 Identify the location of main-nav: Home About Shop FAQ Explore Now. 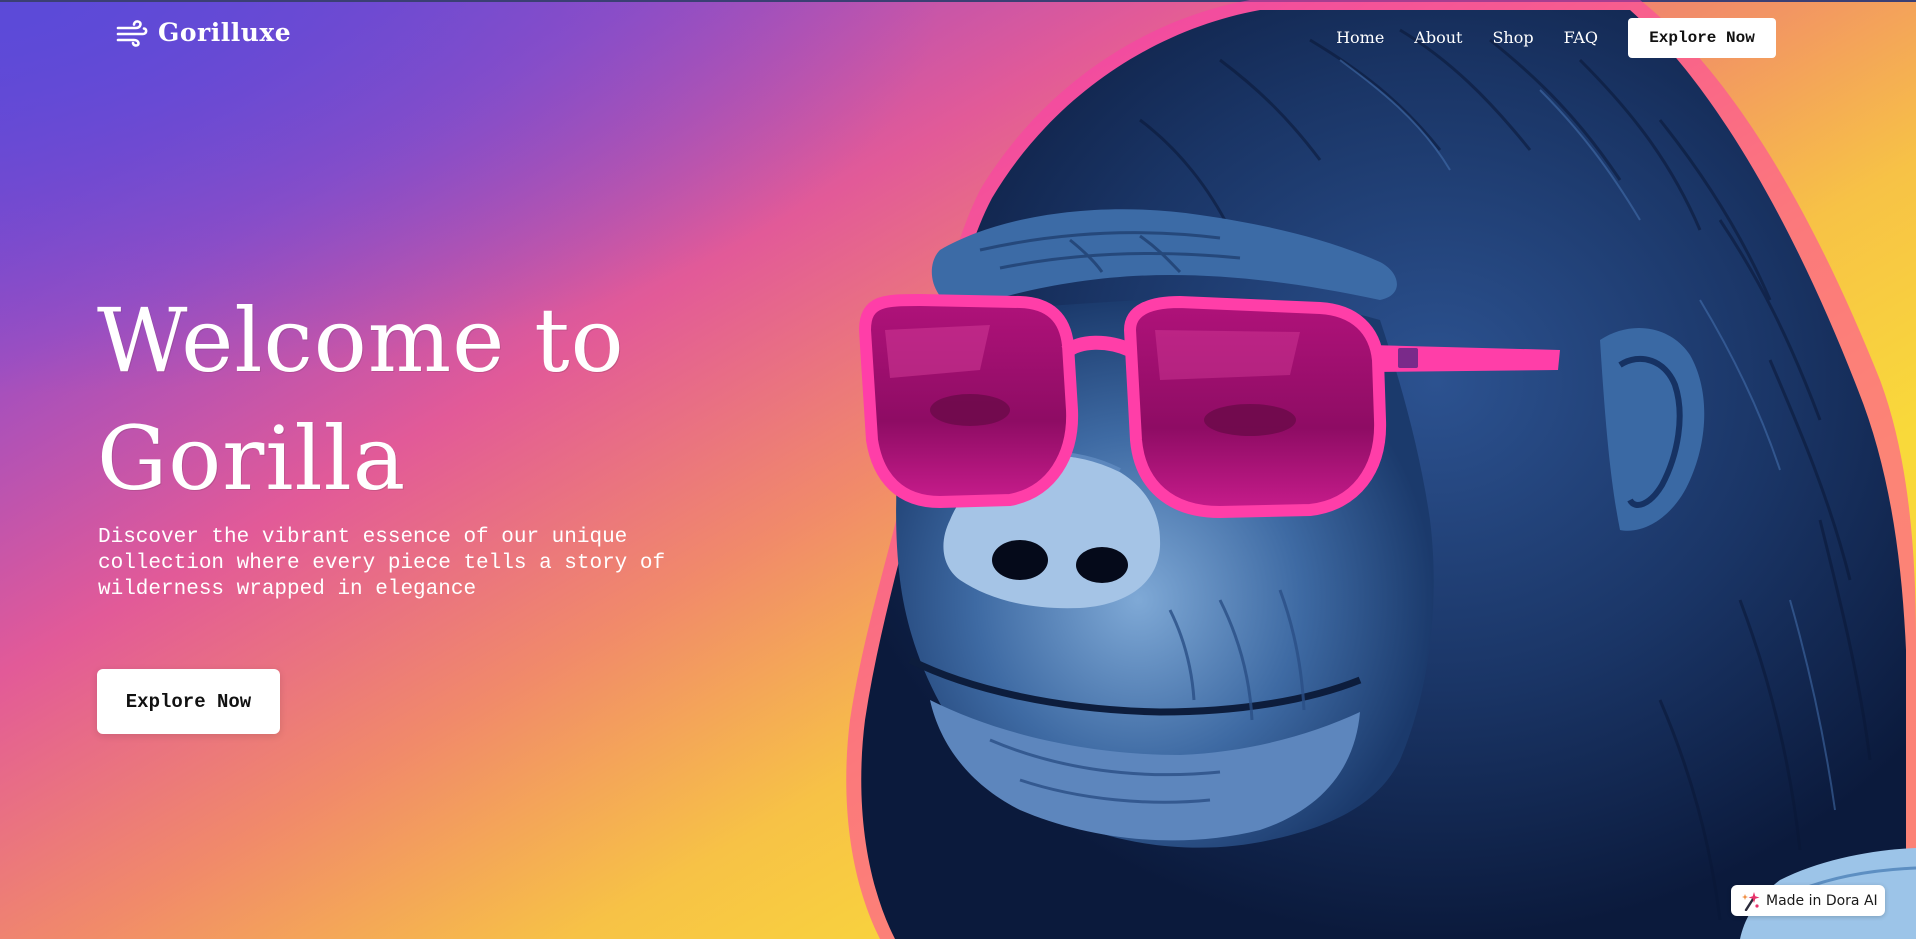
(1556, 38).